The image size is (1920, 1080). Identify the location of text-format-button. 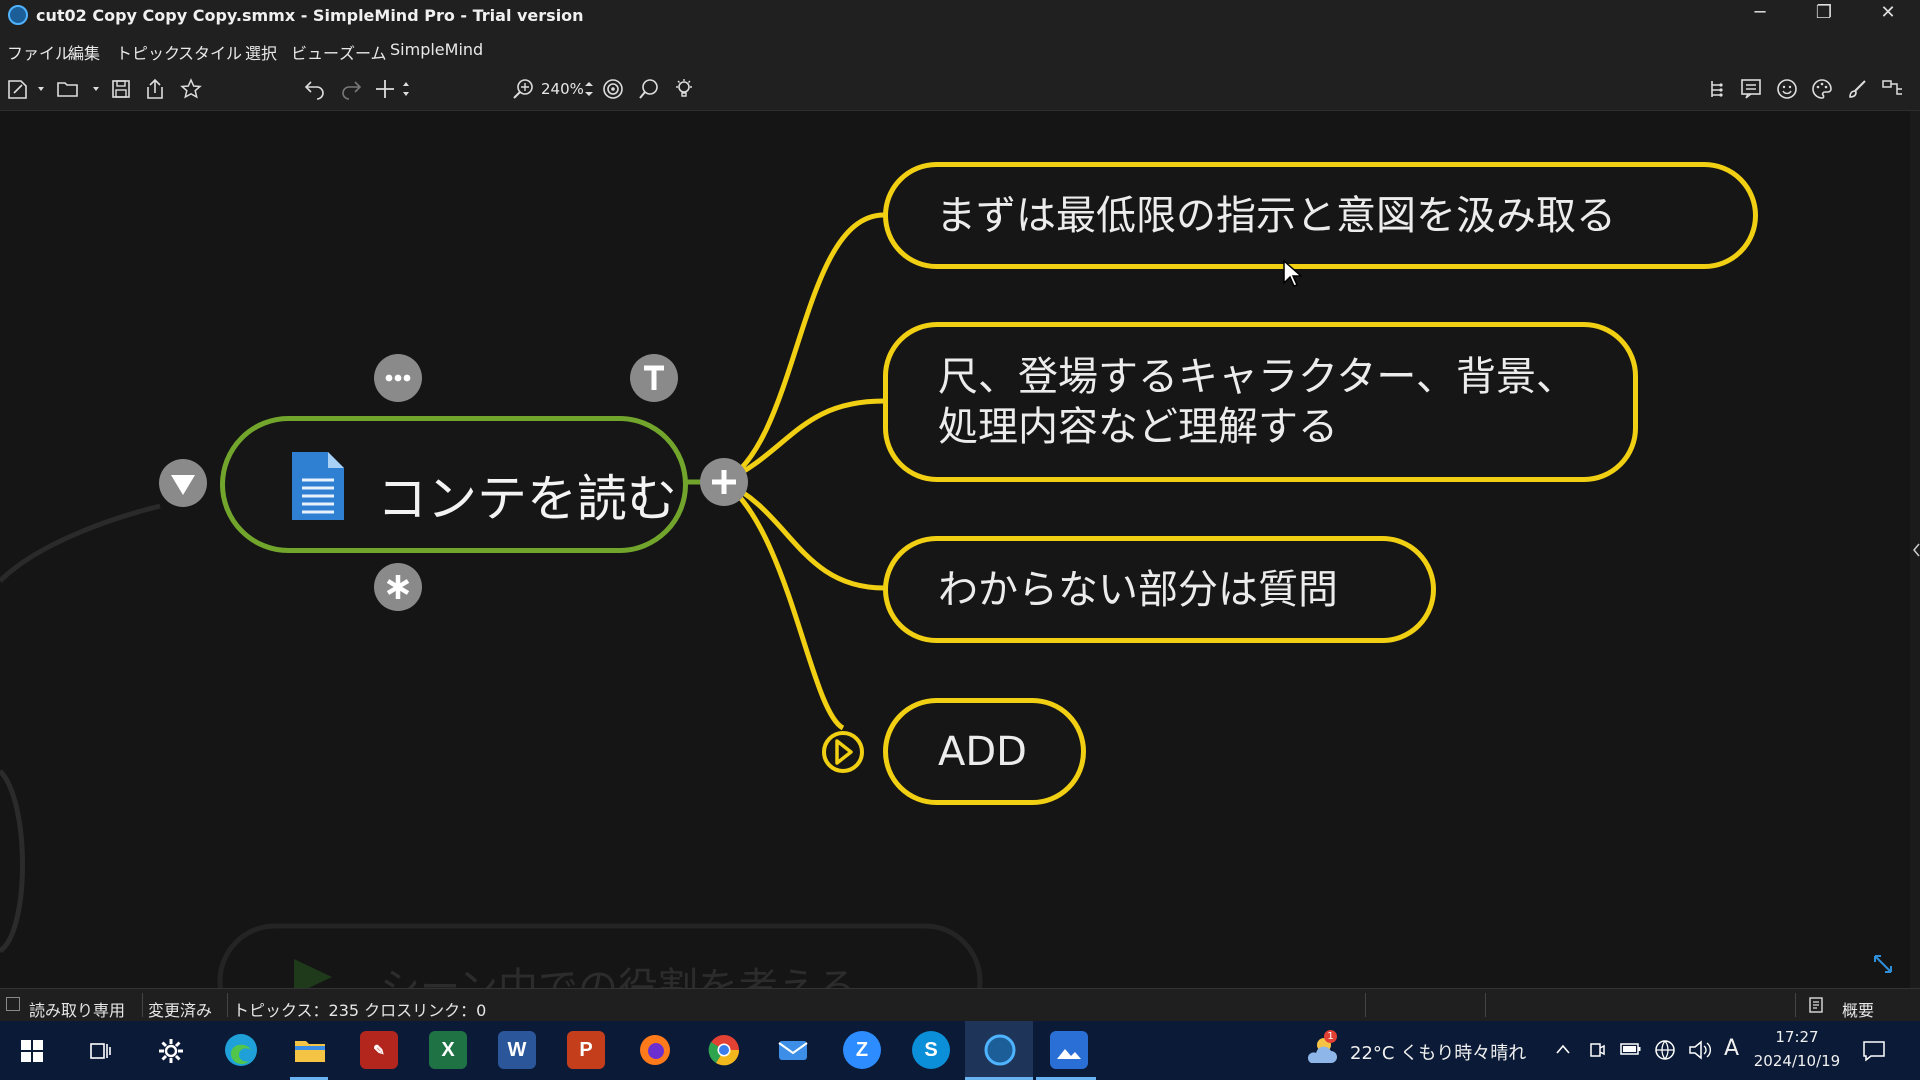
(654, 378).